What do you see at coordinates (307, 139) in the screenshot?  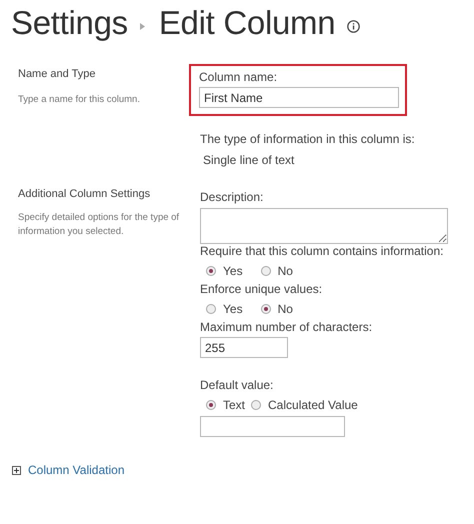 I see `field-label: The type of information in this column is:` at bounding box center [307, 139].